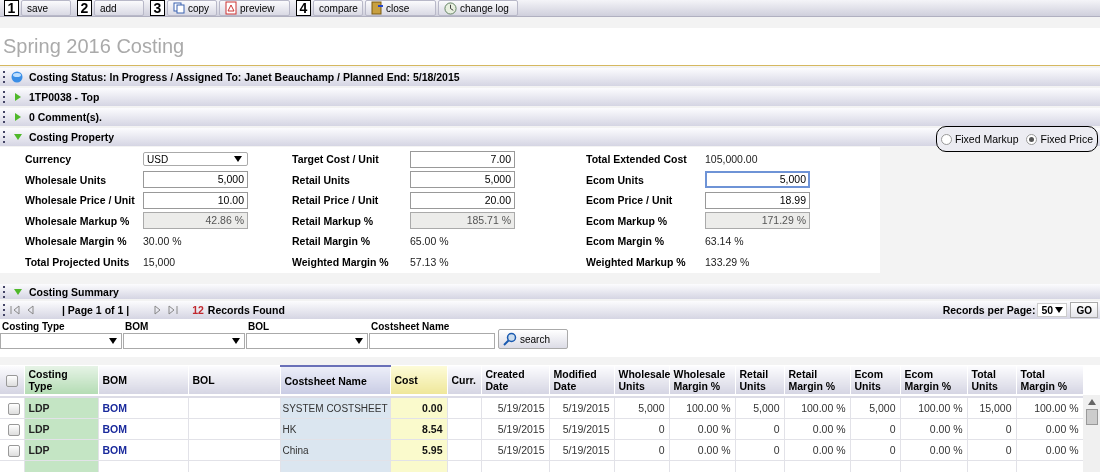 This screenshot has height=472, width=1100. I want to click on field-label: Retail Markup %, so click(333, 220).